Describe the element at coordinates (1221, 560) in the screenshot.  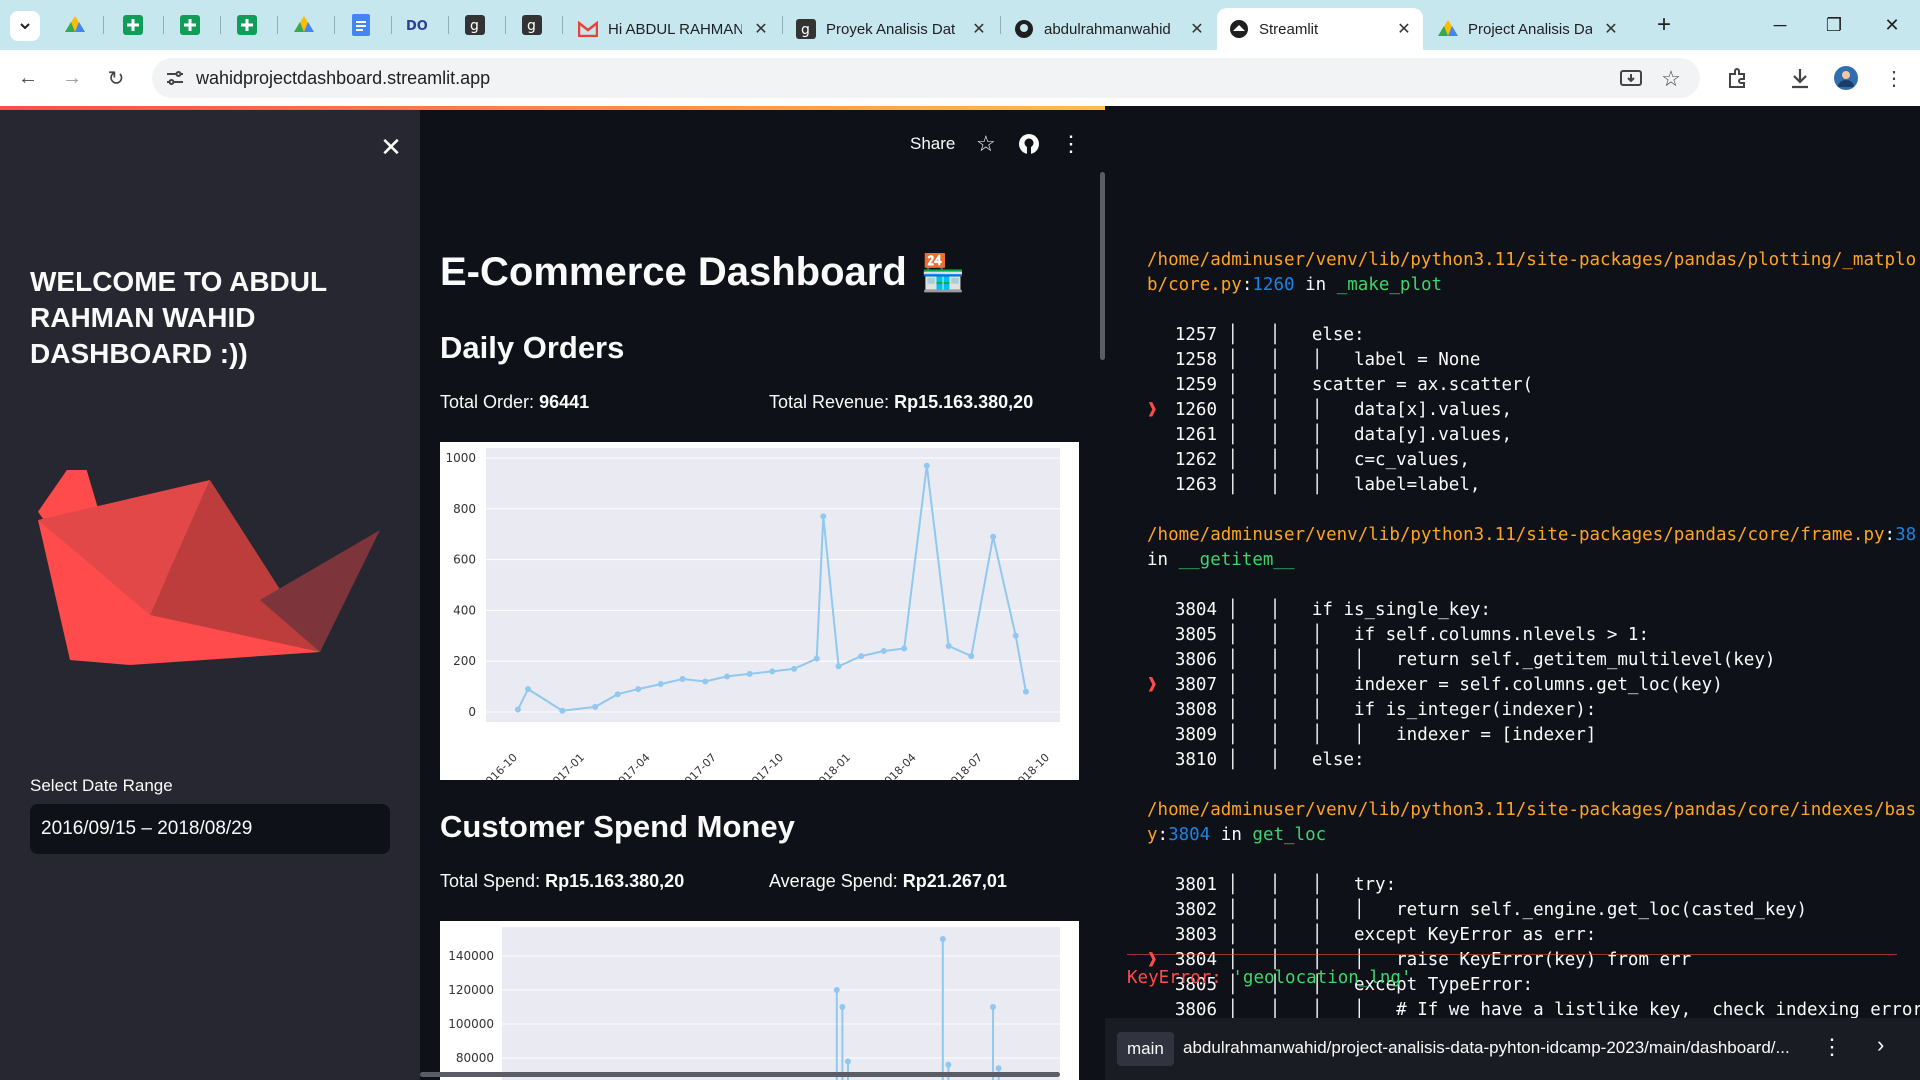
I see `traceback-file-path-cont: in __getitem__` at that location.